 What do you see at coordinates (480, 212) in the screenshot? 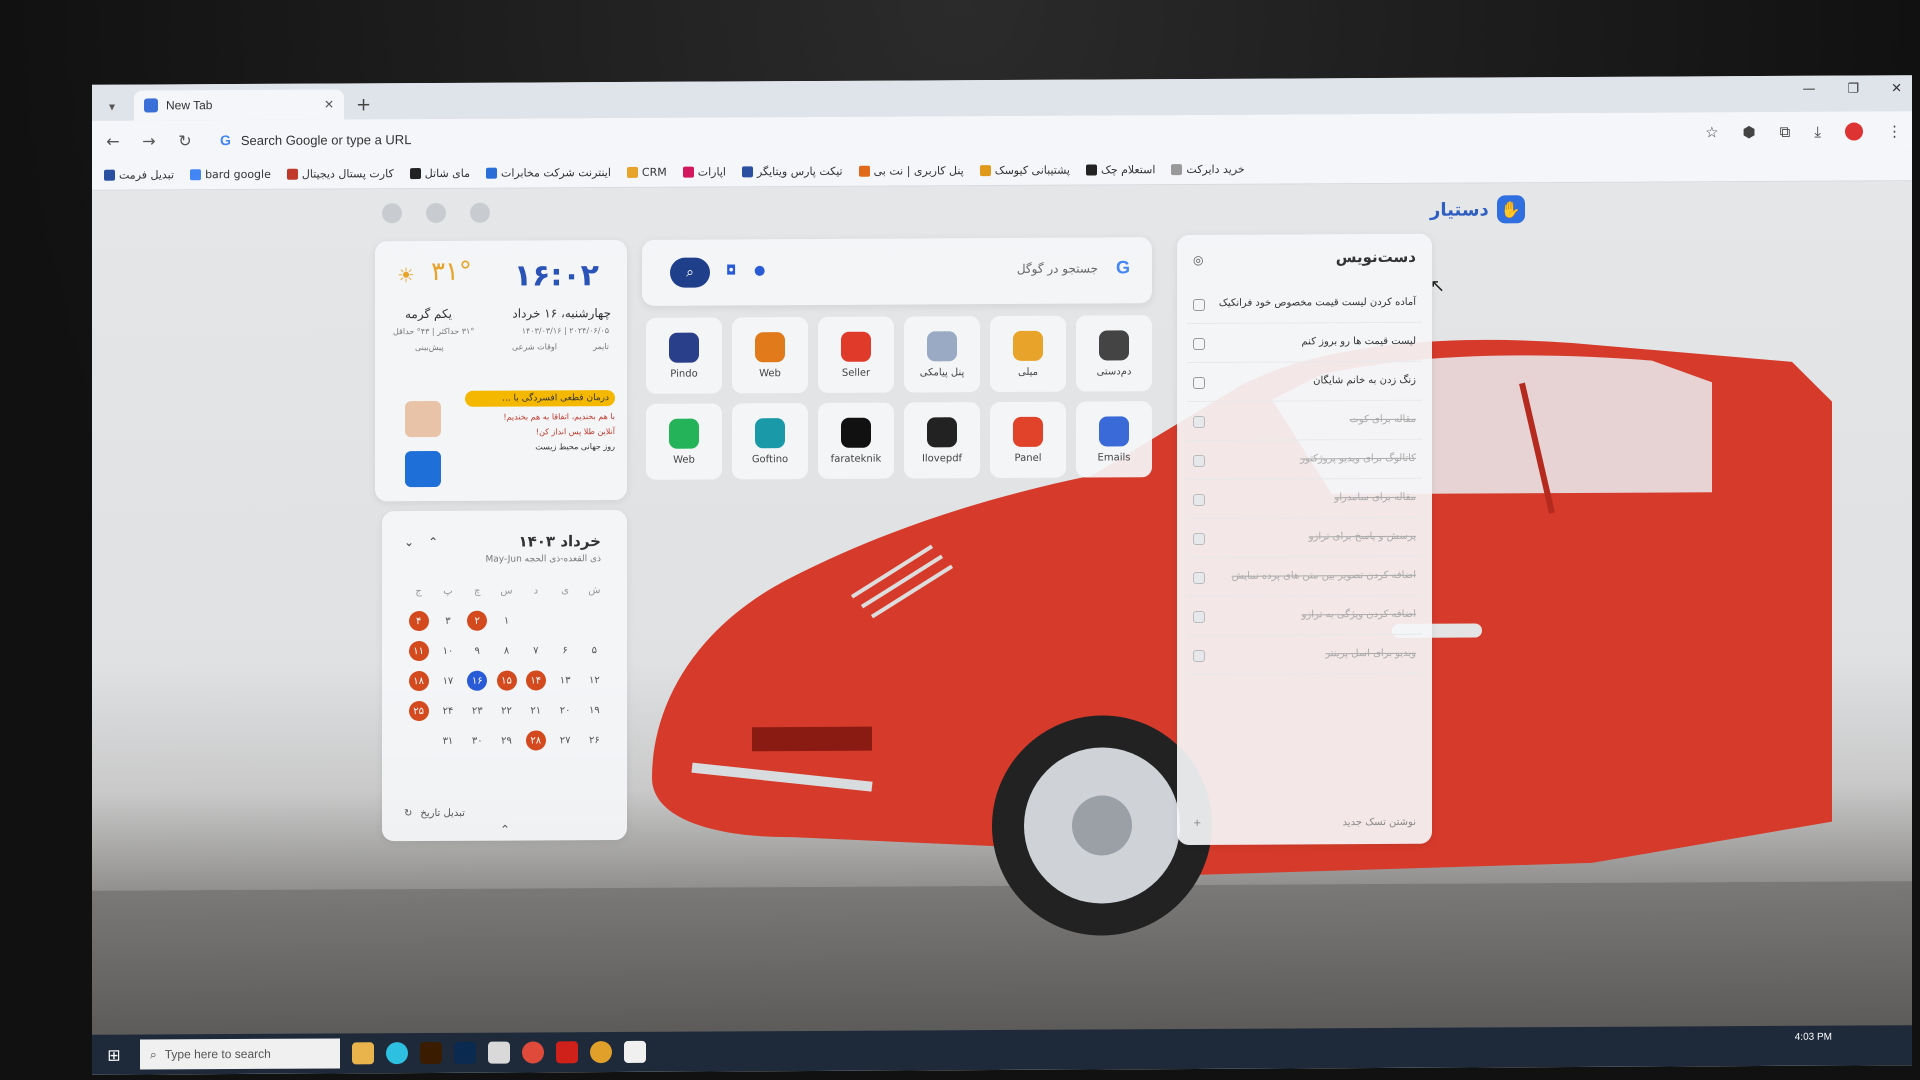
I see `check-badge-icon` at bounding box center [480, 212].